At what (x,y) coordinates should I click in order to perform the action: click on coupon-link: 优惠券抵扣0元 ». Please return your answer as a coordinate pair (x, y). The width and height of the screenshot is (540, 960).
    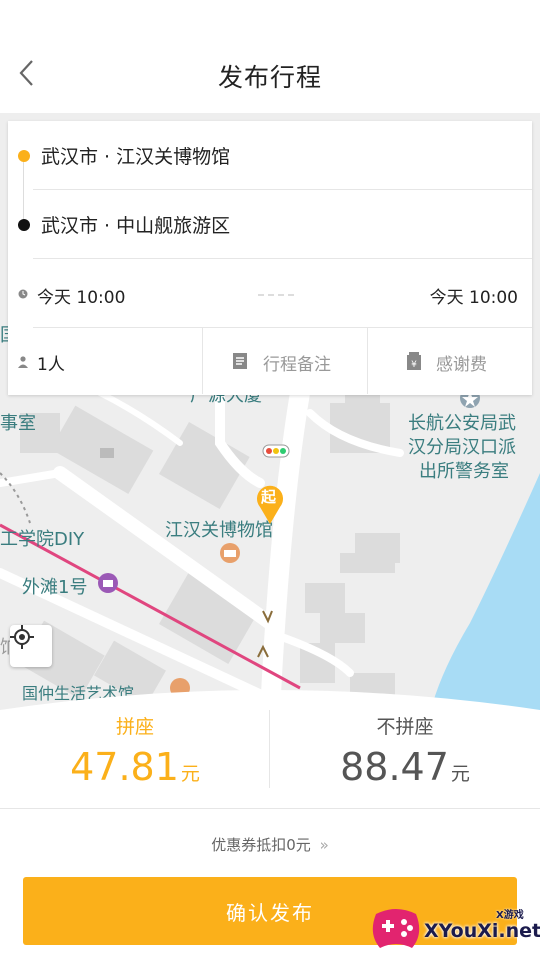
    Looking at the image, I should click on (270, 844).